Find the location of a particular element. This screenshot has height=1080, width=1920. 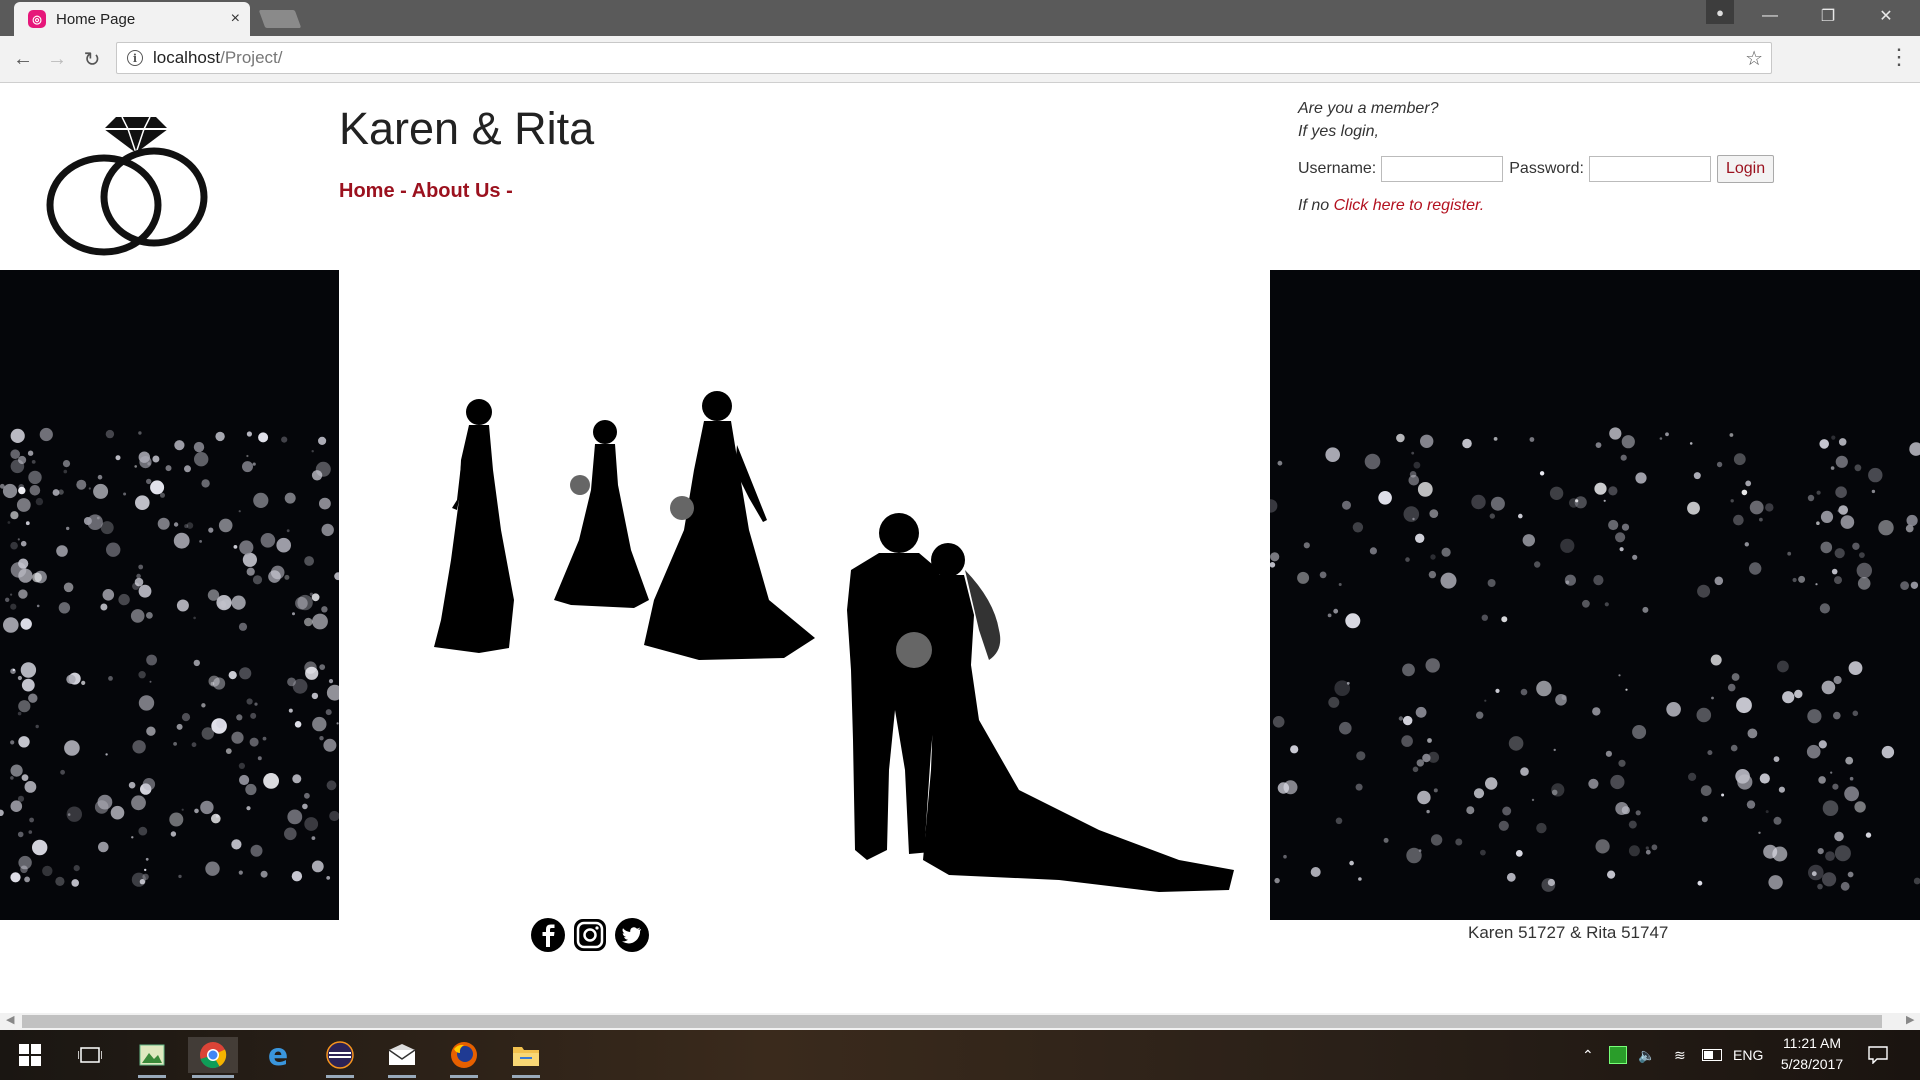

register-prefix: If no is located at coordinates (1316, 205).